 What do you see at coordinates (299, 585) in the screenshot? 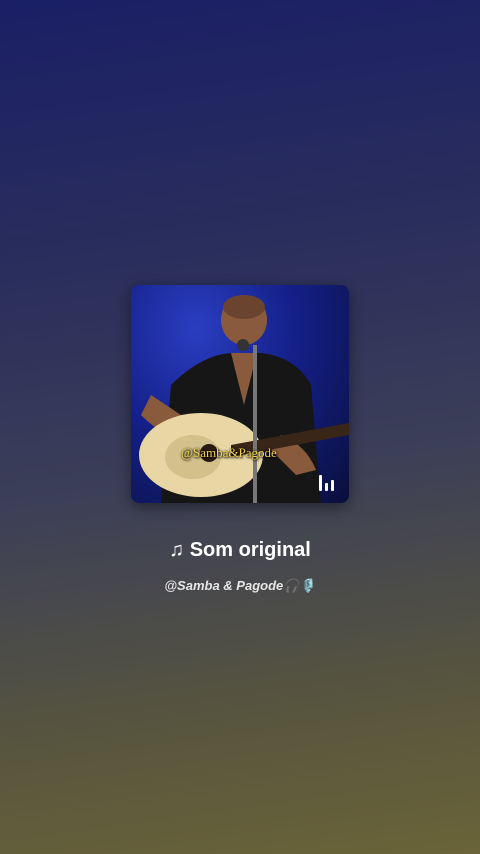
I see `artist-emojis: 🎧🎙️` at bounding box center [299, 585].